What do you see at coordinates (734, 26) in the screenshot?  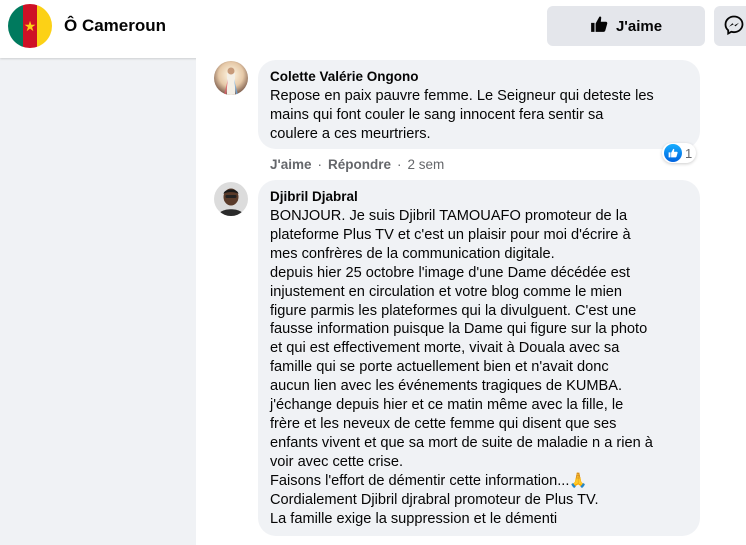 I see `messenger-icon` at bounding box center [734, 26].